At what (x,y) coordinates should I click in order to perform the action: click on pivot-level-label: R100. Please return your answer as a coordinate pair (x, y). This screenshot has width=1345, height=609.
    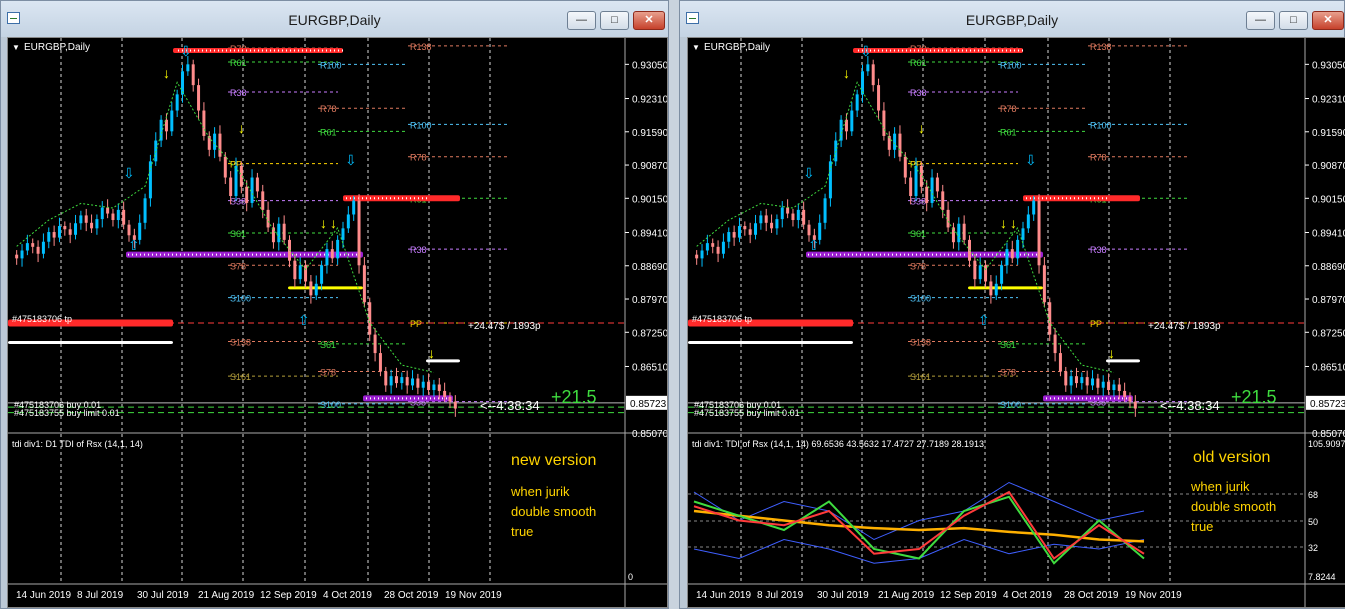
    Looking at the image, I should click on (1011, 65).